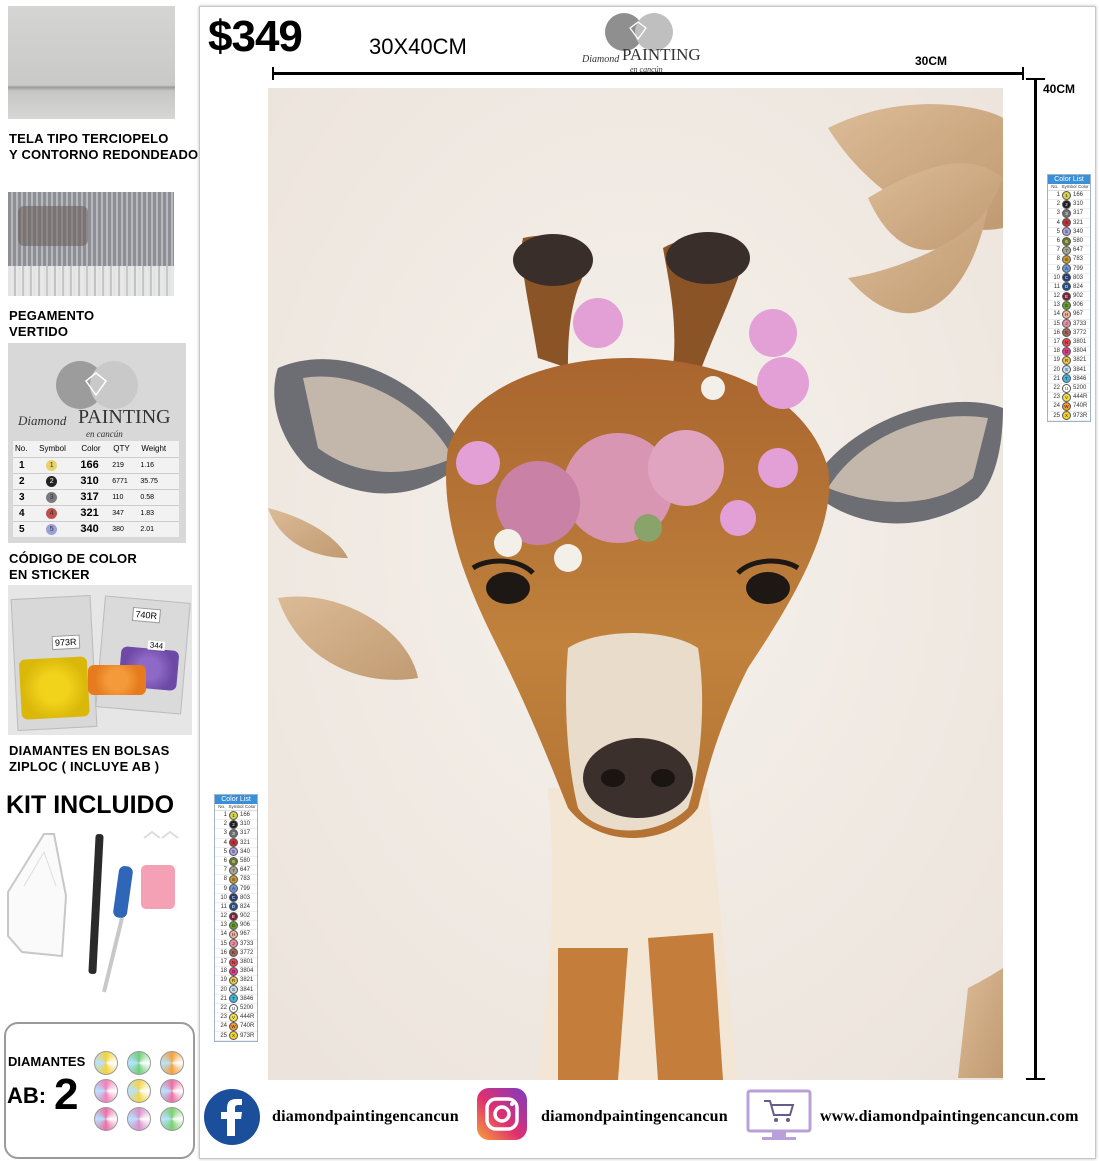  Describe the element at coordinates (52, 465) in the screenshot. I see `symbol-dot: 1` at that location.